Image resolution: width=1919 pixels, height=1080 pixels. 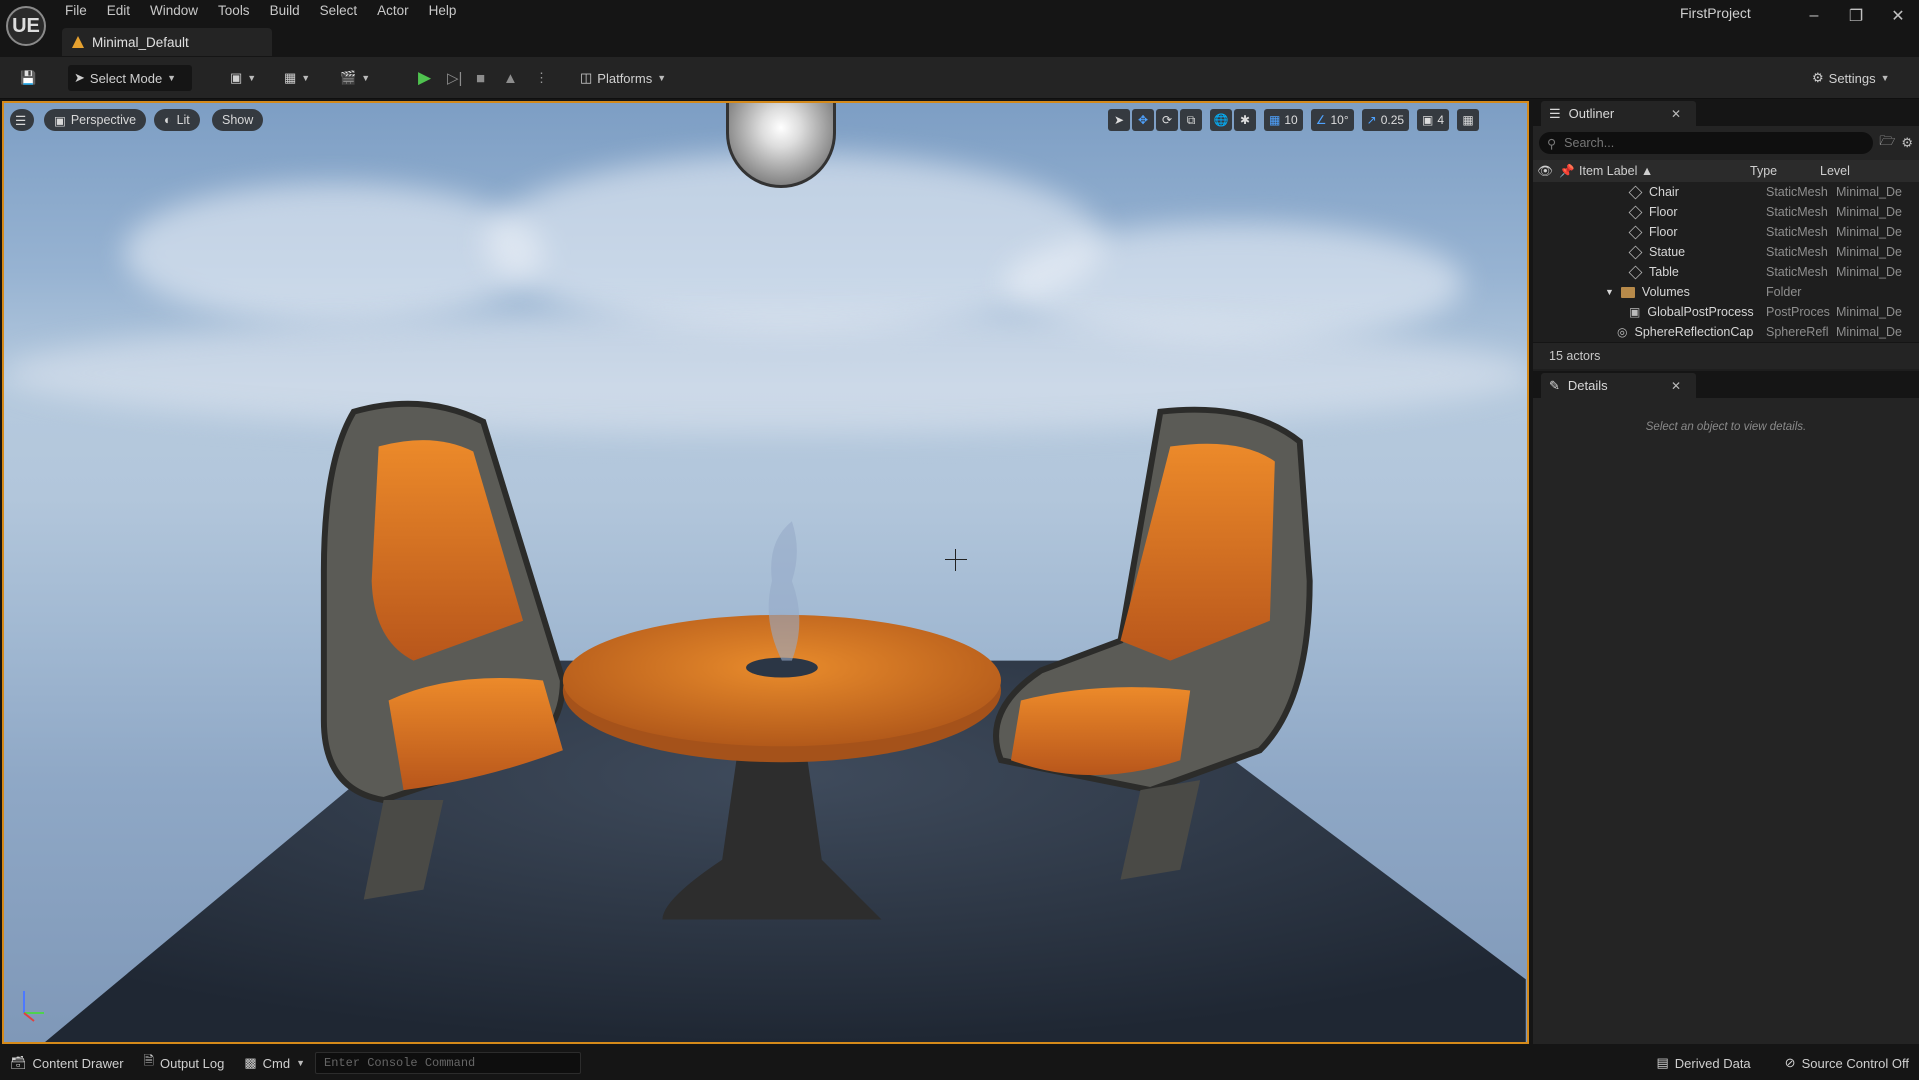 What do you see at coordinates (541, 78) in the screenshot?
I see `play-options-icon: ⋮` at bounding box center [541, 78].